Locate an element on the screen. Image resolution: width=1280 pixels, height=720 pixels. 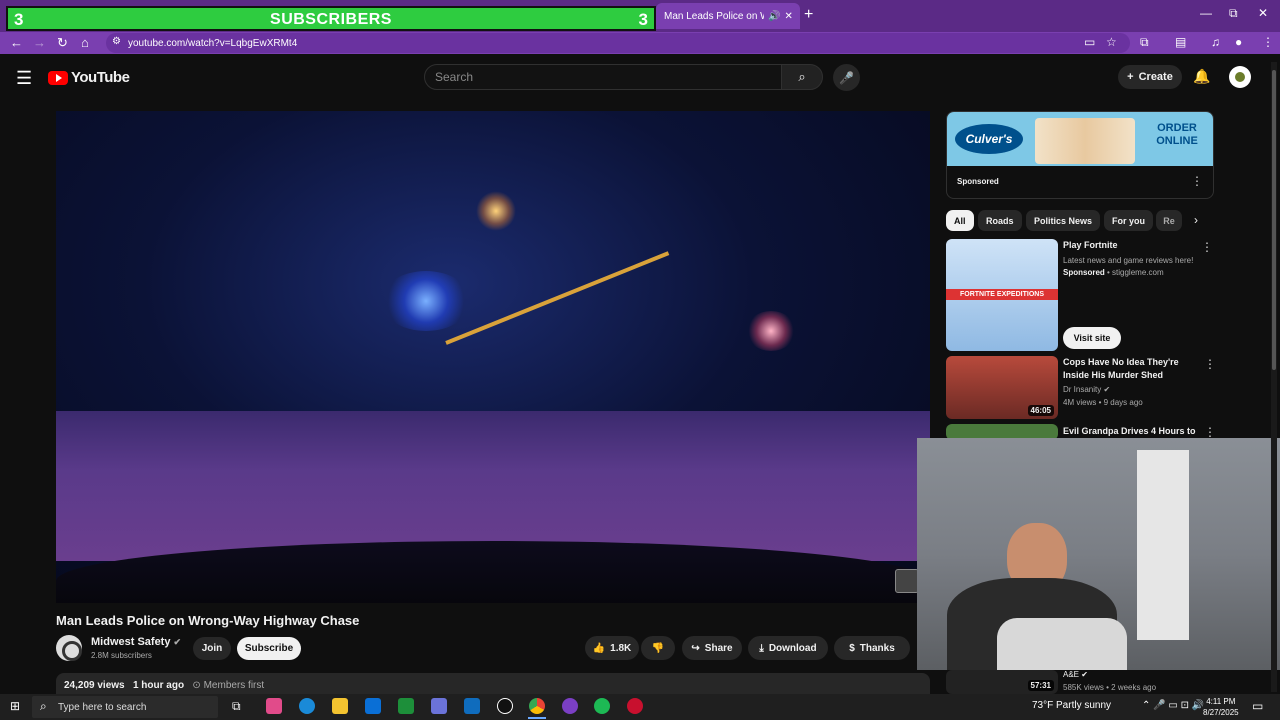
dislike-button: 👎 is located at coordinates (658, 648).